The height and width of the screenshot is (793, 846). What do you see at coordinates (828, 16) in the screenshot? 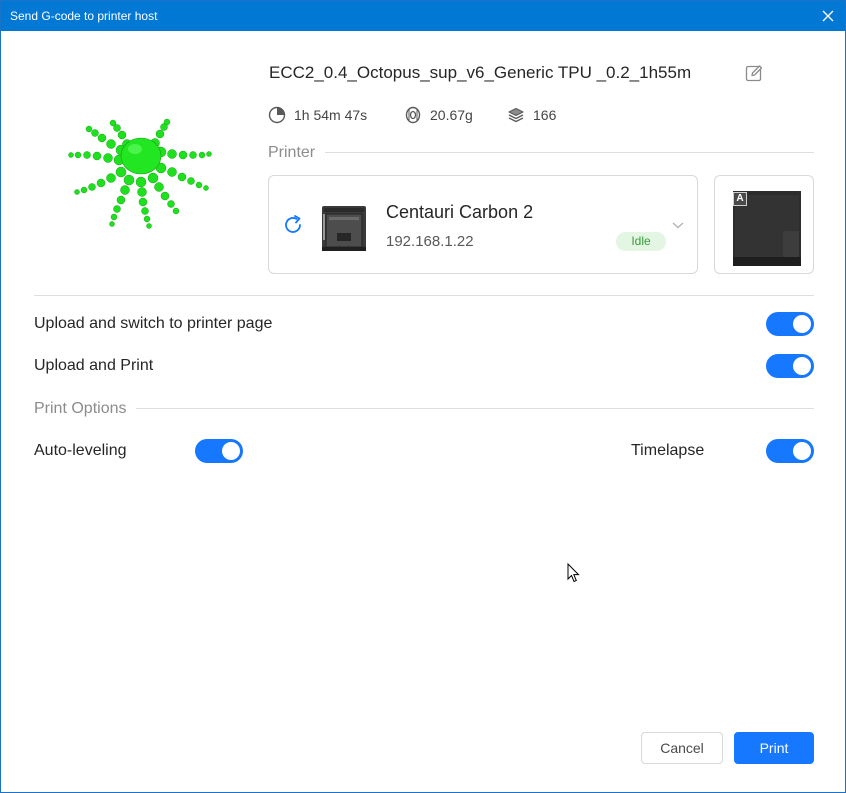
I see `close-icon` at bounding box center [828, 16].